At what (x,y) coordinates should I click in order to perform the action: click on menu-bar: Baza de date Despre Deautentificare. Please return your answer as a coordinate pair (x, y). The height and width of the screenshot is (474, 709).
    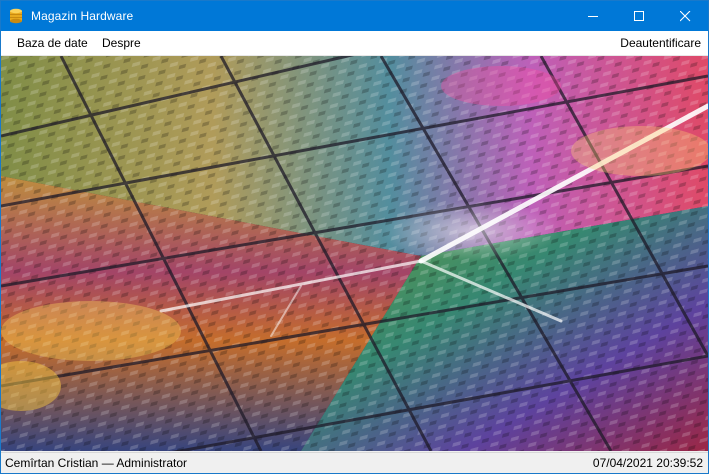
    Looking at the image, I should click on (354, 43).